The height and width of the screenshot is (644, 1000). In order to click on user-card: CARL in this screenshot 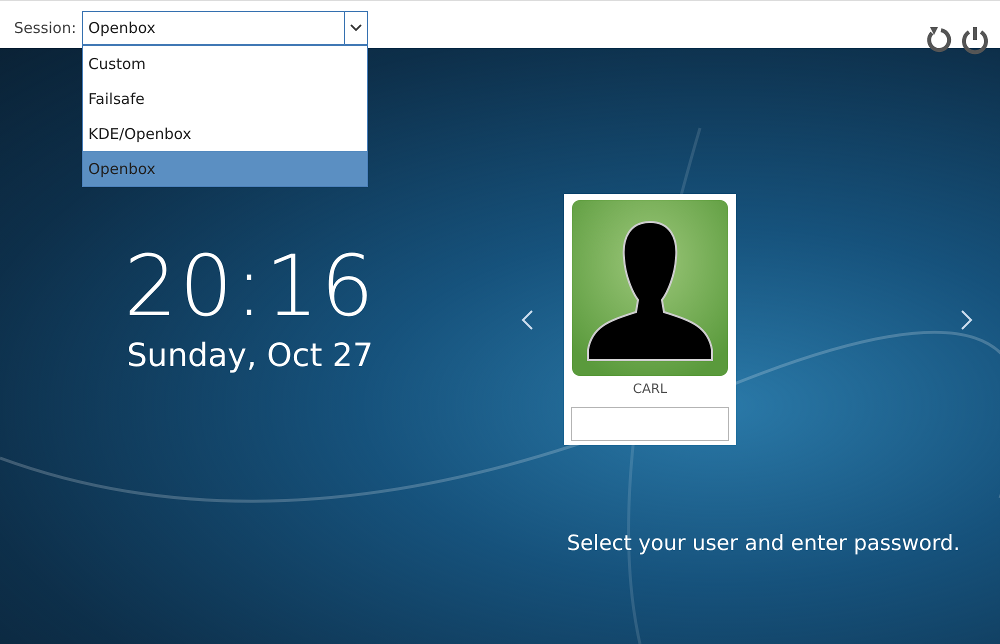, I will do `click(650, 319)`.